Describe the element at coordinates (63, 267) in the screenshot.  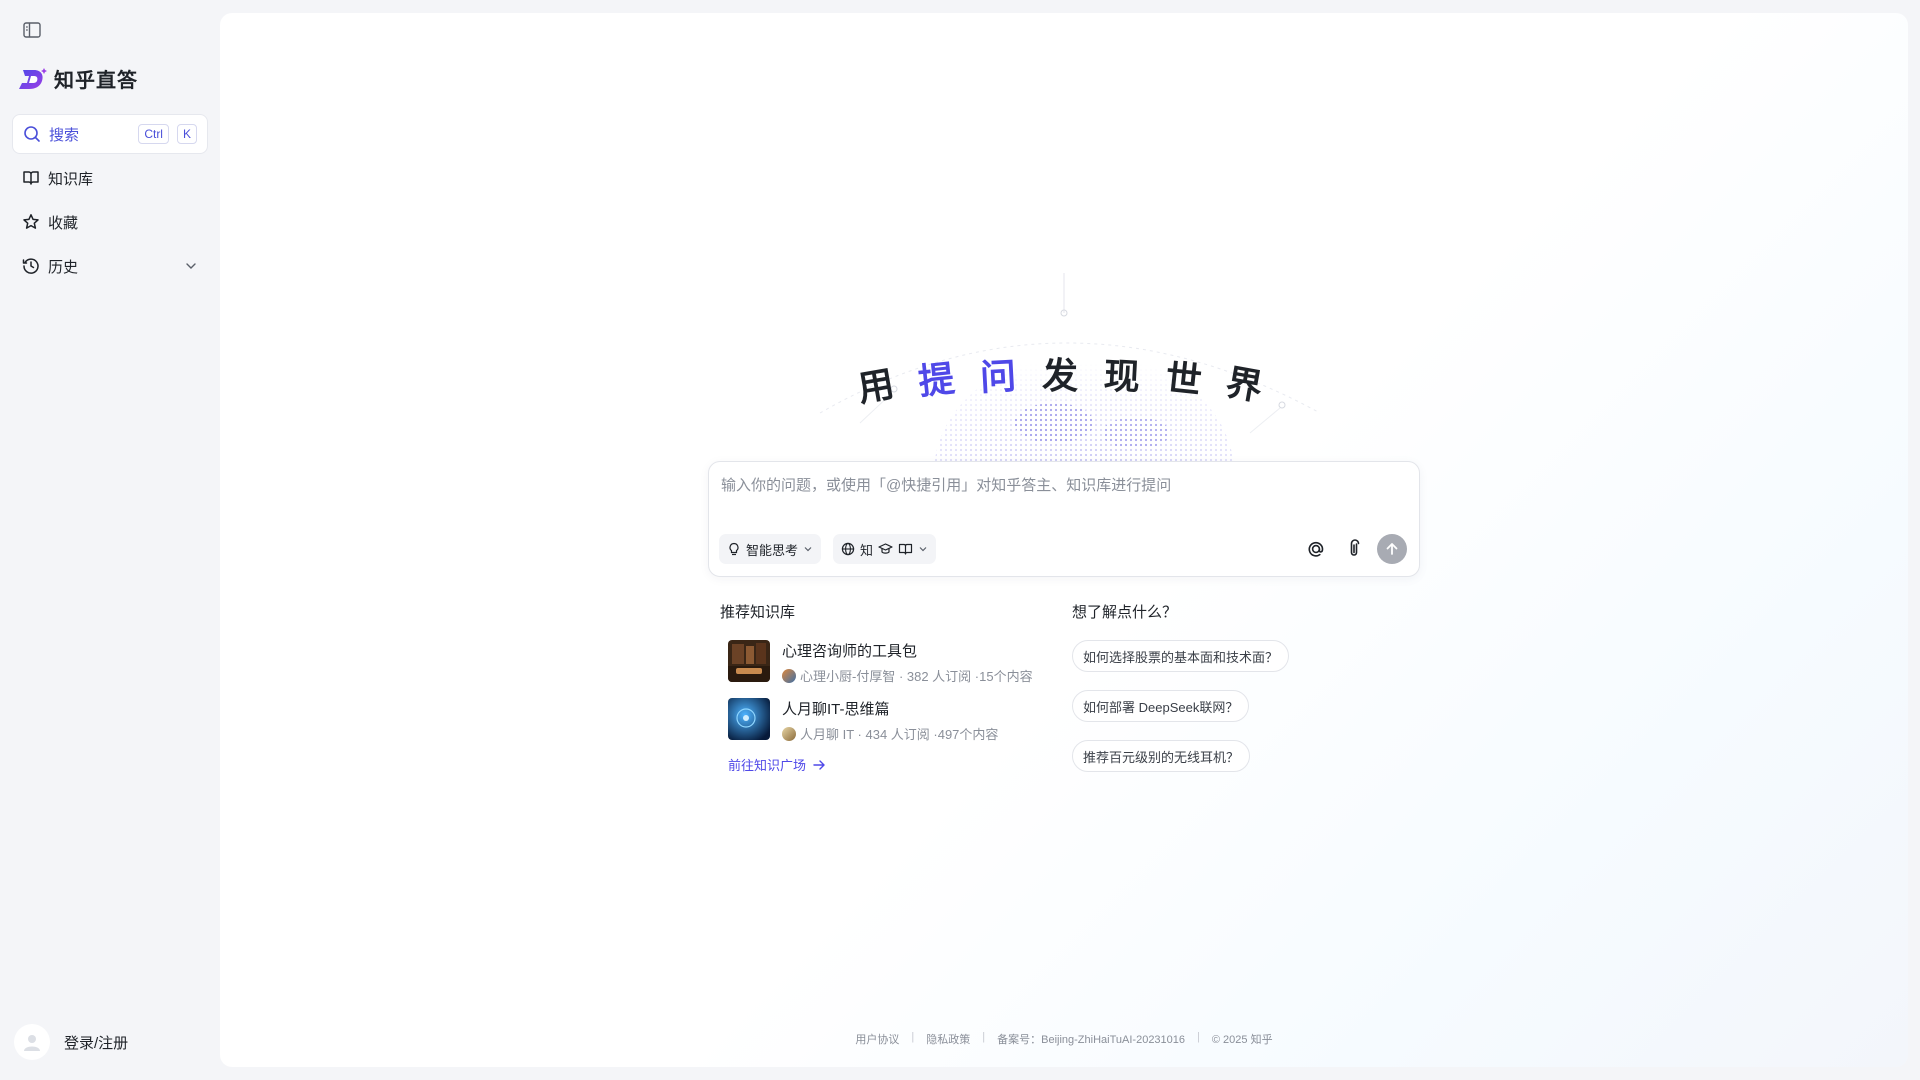
I see `sidebar-item-label: 历史` at that location.